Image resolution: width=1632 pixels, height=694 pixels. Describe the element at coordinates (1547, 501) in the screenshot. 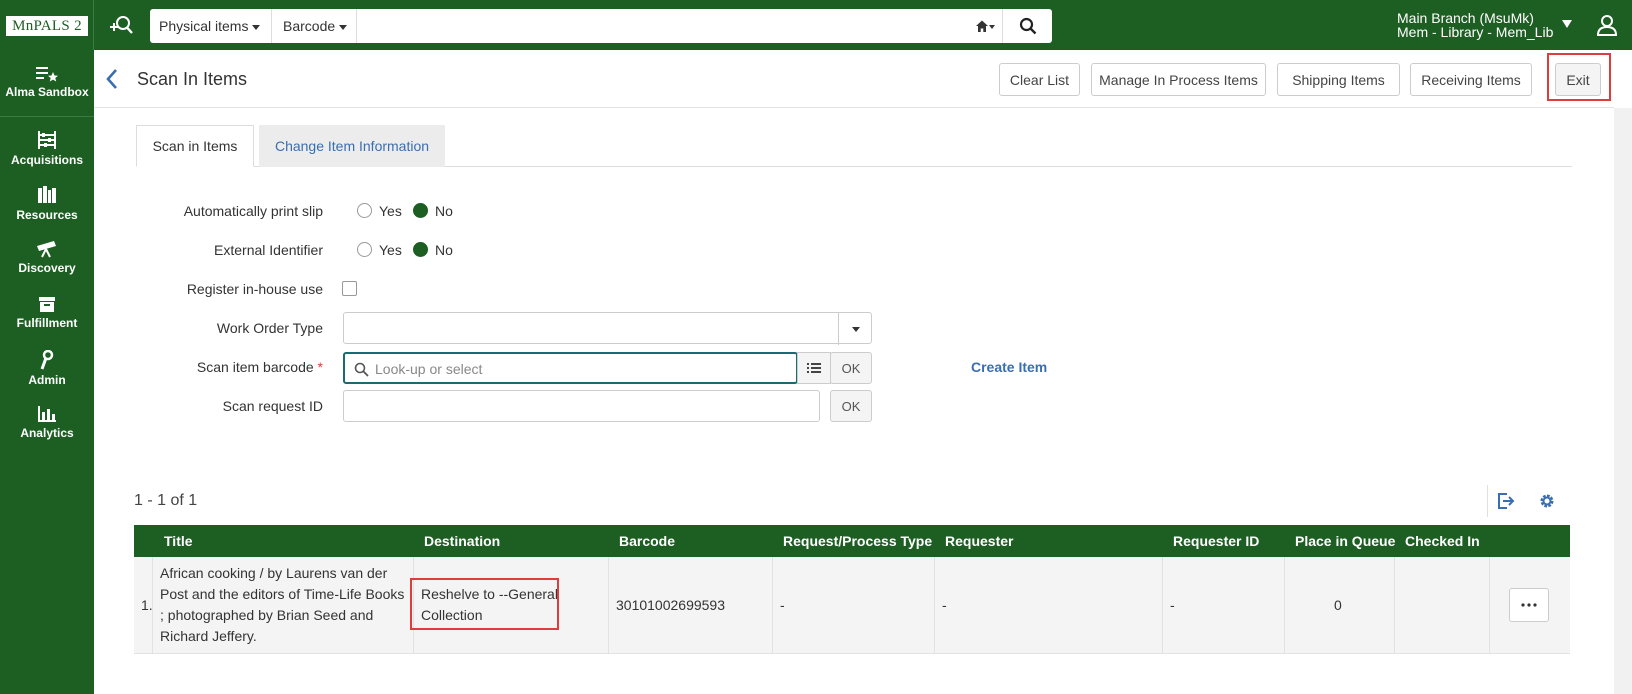

I see `gear-icon` at that location.